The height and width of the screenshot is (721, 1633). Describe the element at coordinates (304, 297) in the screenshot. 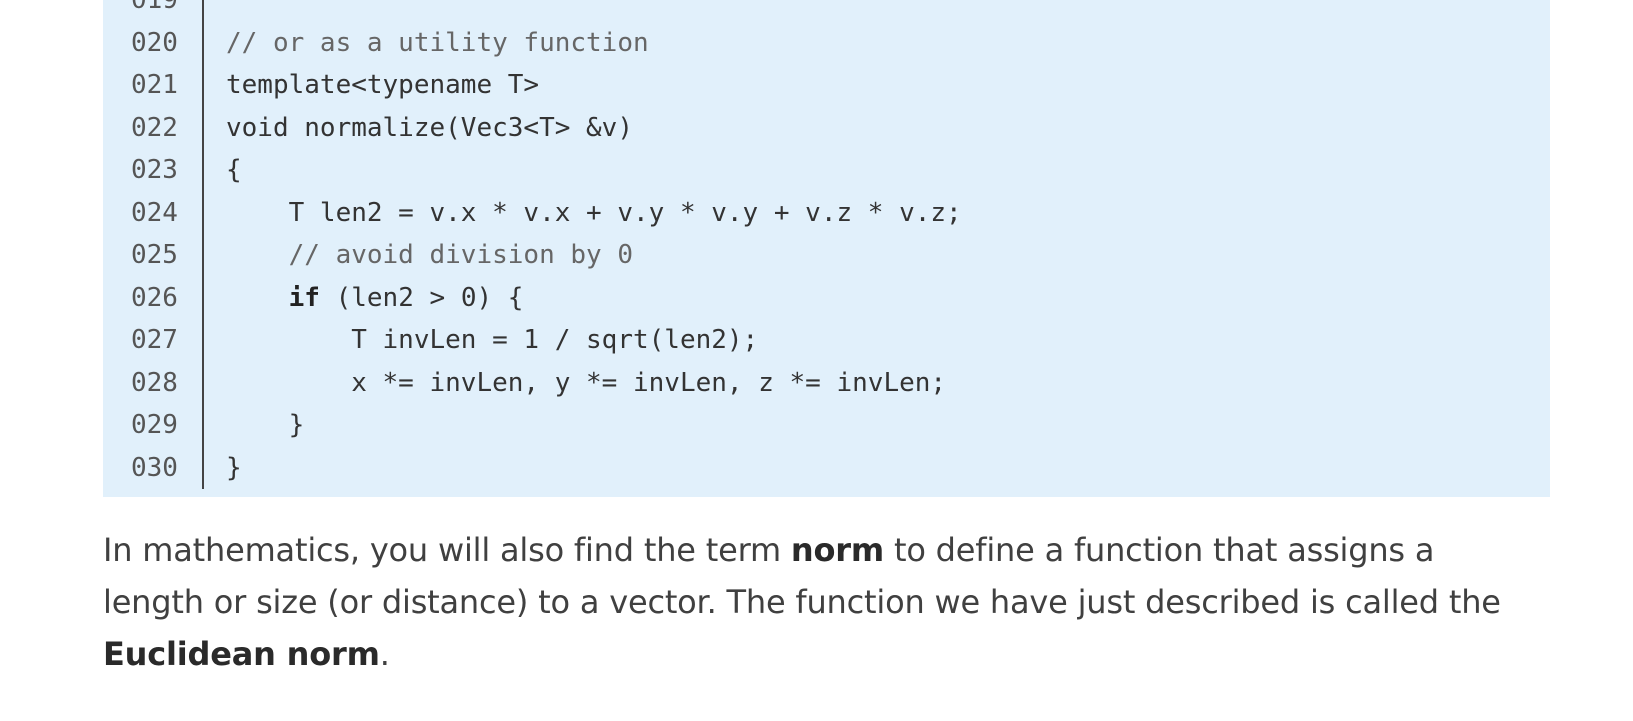

I see `keyword-token: if` at that location.